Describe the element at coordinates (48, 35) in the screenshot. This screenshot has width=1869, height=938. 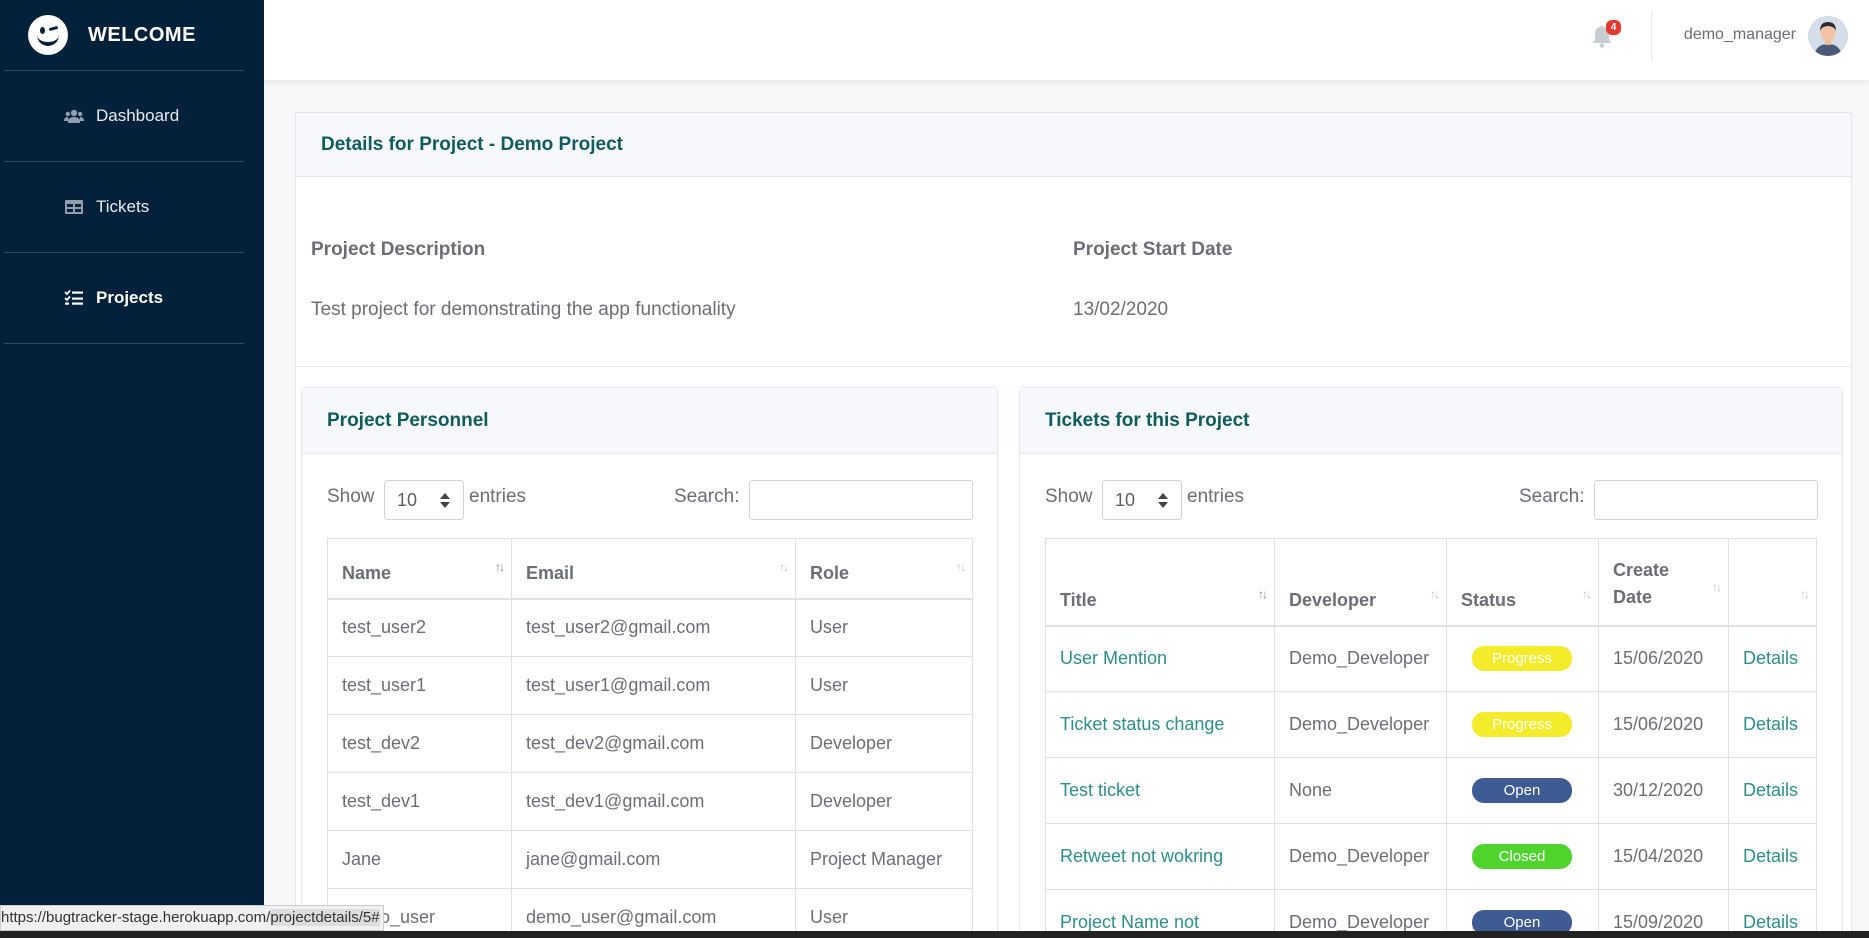
I see `wink-logo-icon` at that location.